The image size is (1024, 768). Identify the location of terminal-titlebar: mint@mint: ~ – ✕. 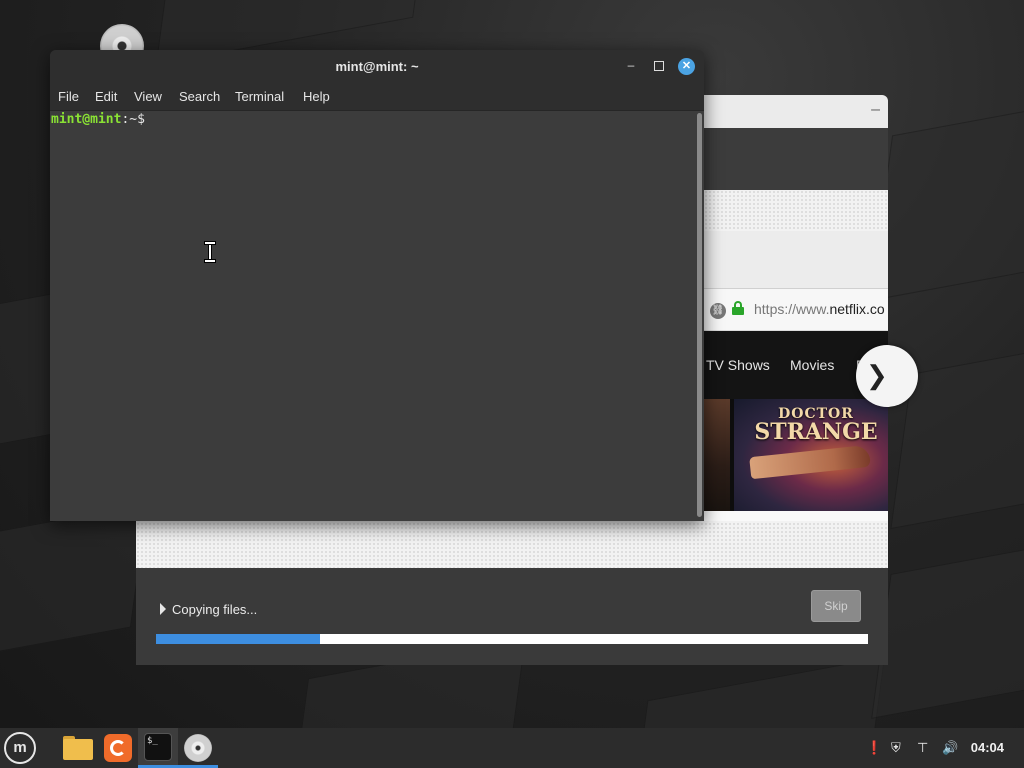
(377, 66).